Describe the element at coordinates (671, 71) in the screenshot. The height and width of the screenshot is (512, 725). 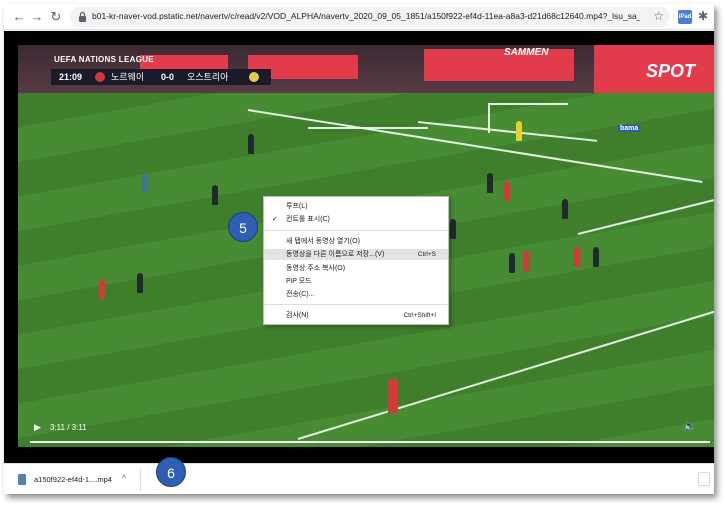
I see `ad-spot-text: SPOT` at that location.